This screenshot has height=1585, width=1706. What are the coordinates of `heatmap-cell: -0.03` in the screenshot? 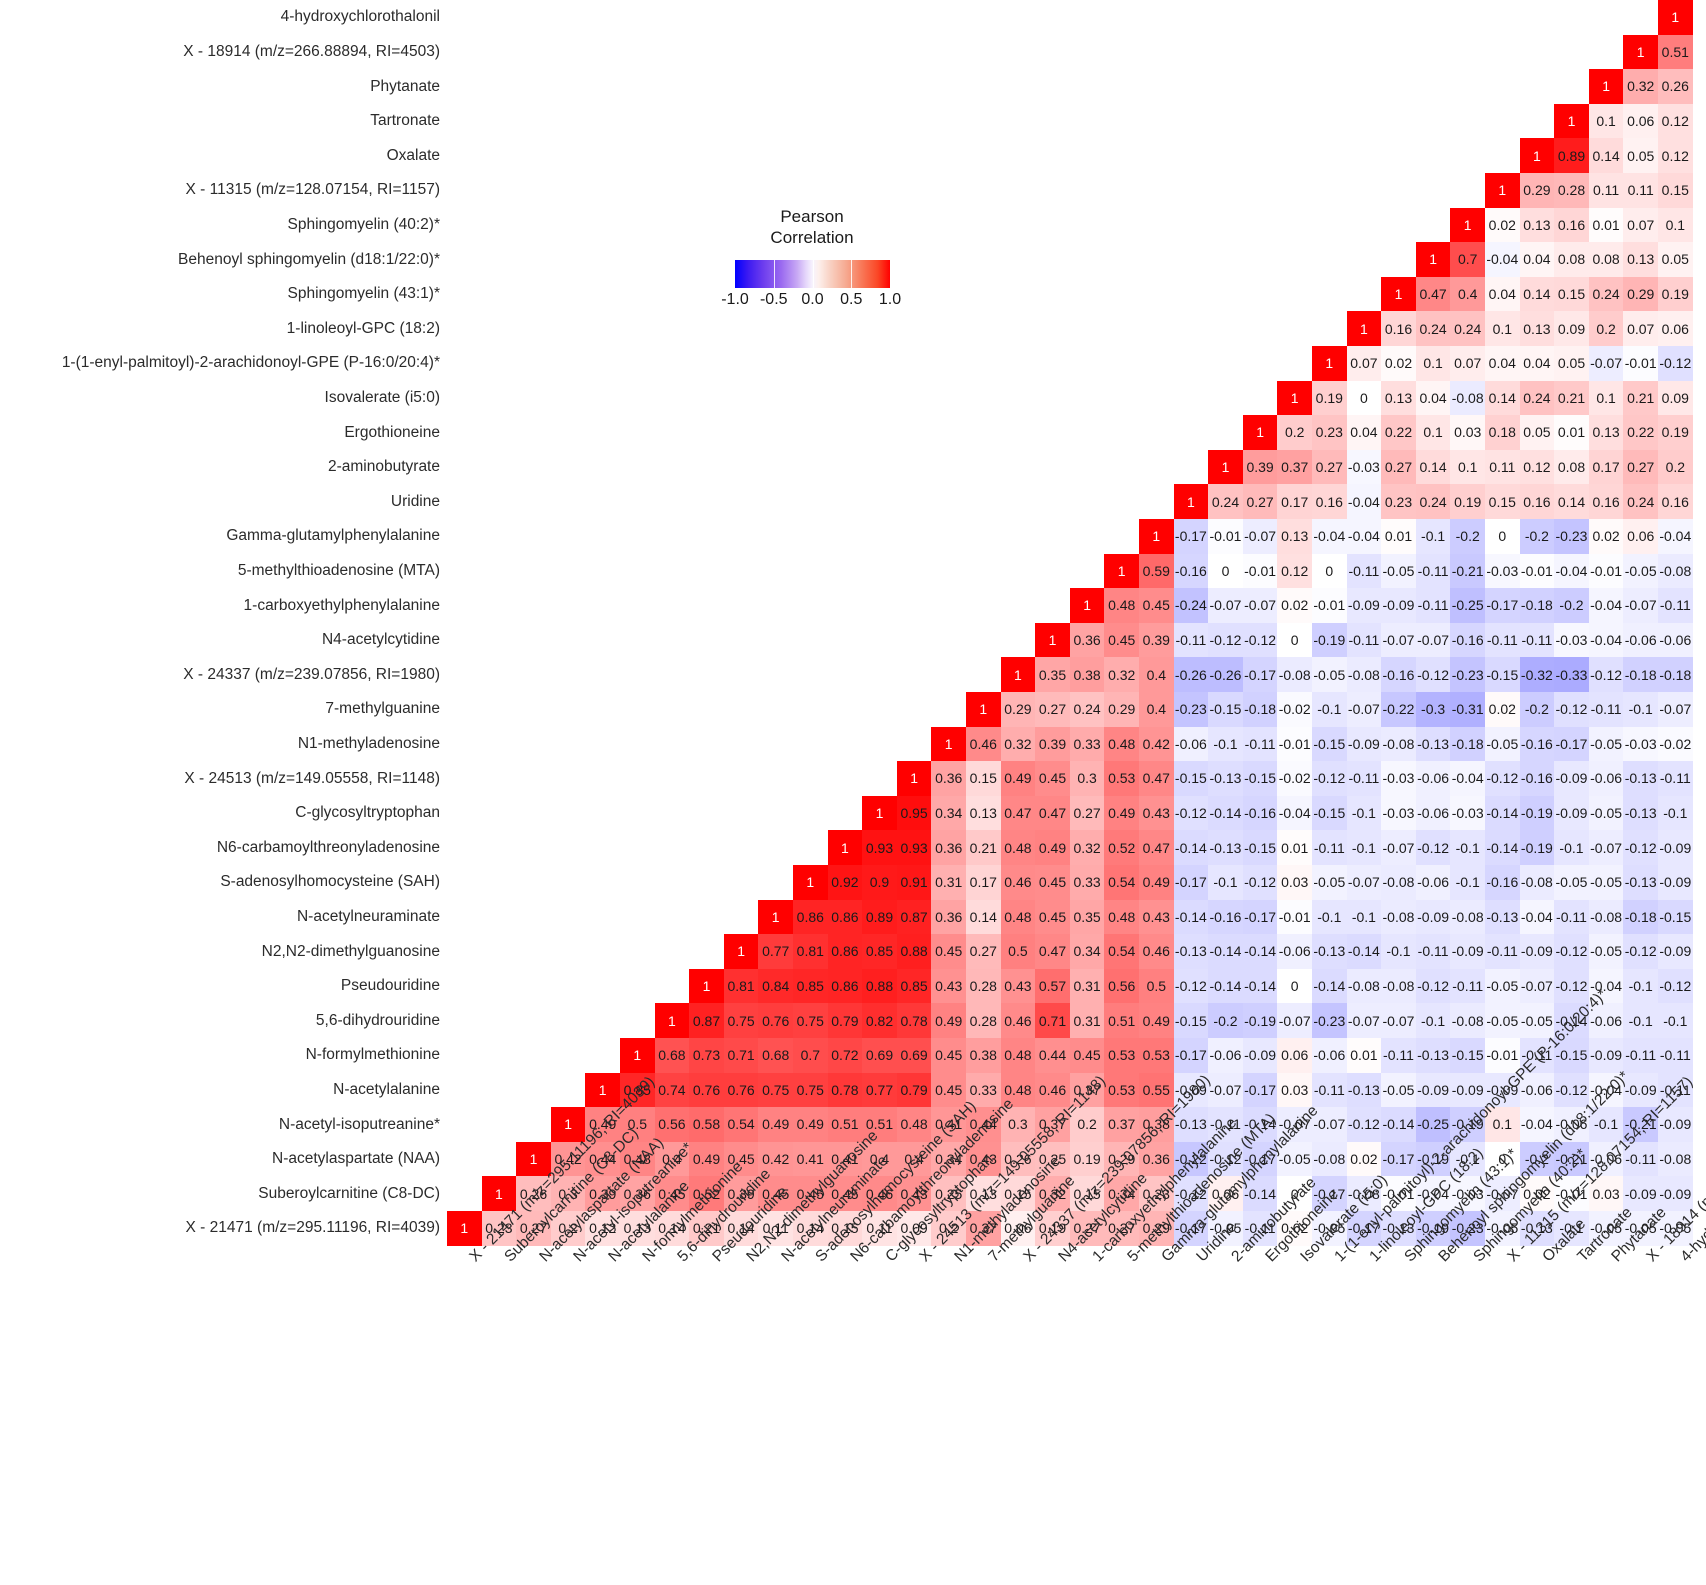 It's located at (1398, 813).